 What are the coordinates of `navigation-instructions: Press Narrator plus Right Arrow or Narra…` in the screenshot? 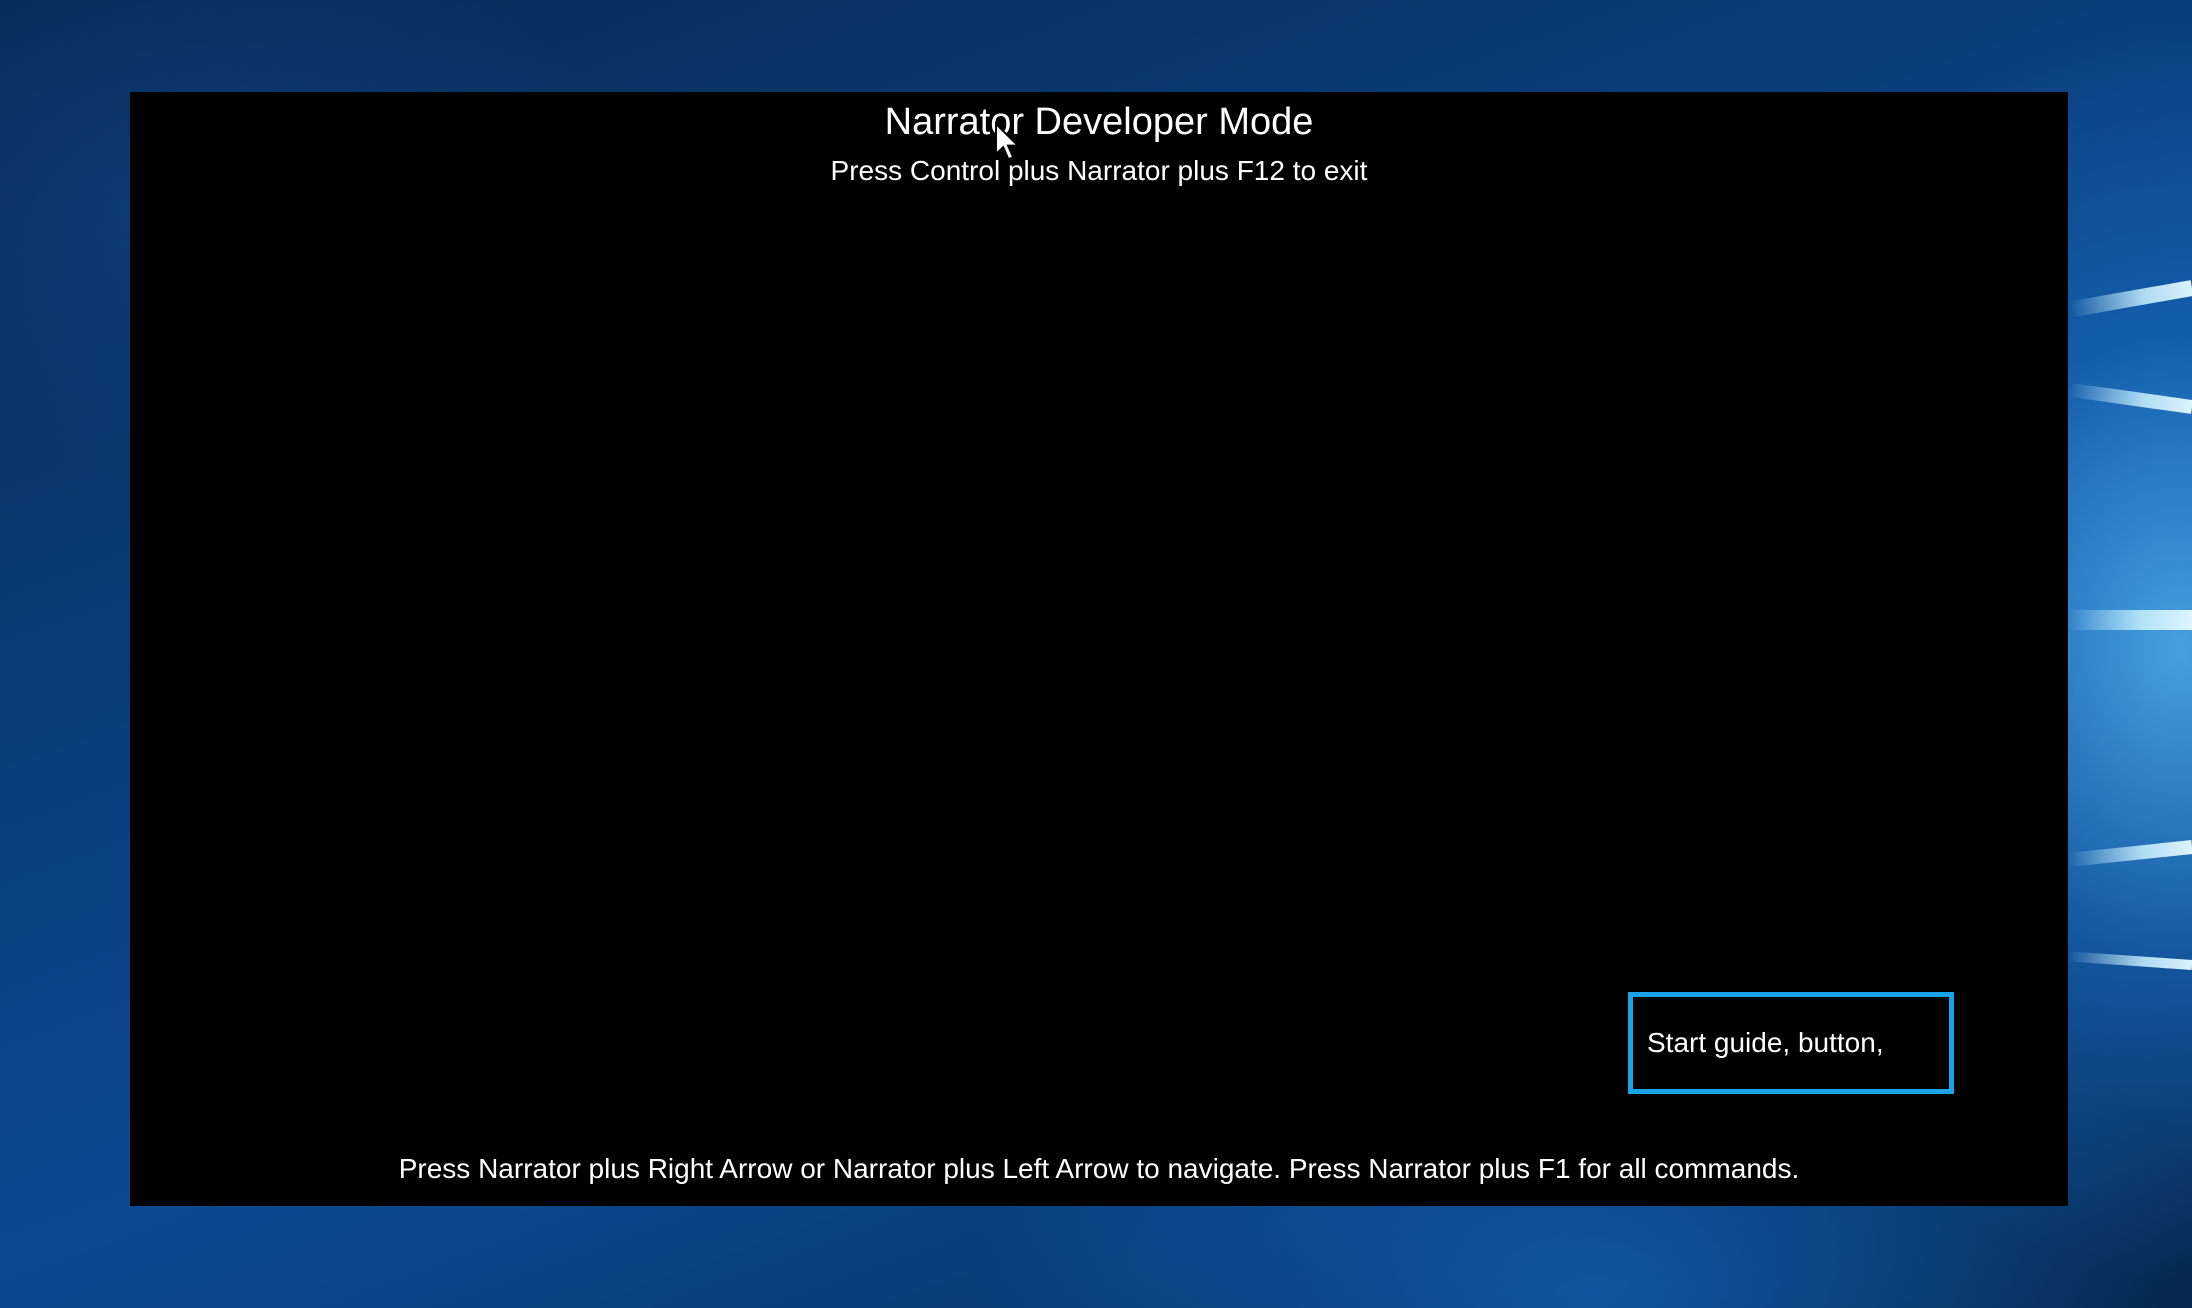 It's located at (1099, 1168).